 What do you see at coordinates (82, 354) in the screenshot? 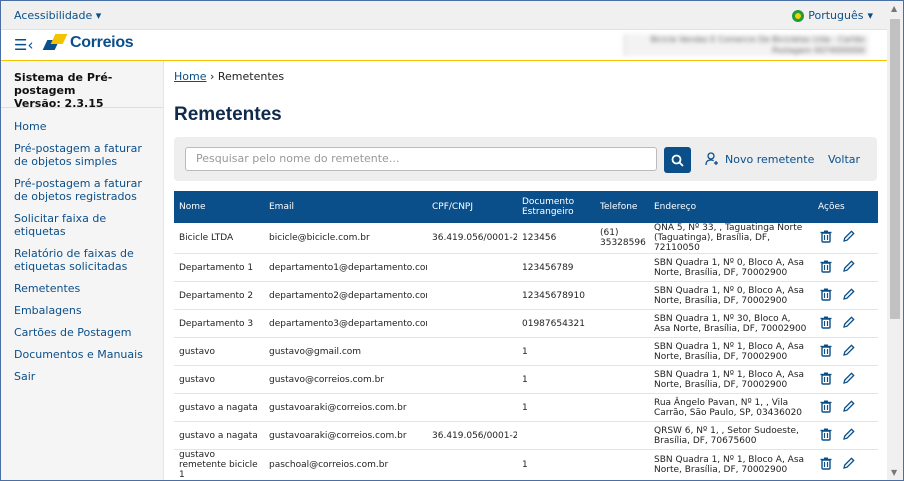
I see `sidebar-item-documentos: Documentos e Manuais` at bounding box center [82, 354].